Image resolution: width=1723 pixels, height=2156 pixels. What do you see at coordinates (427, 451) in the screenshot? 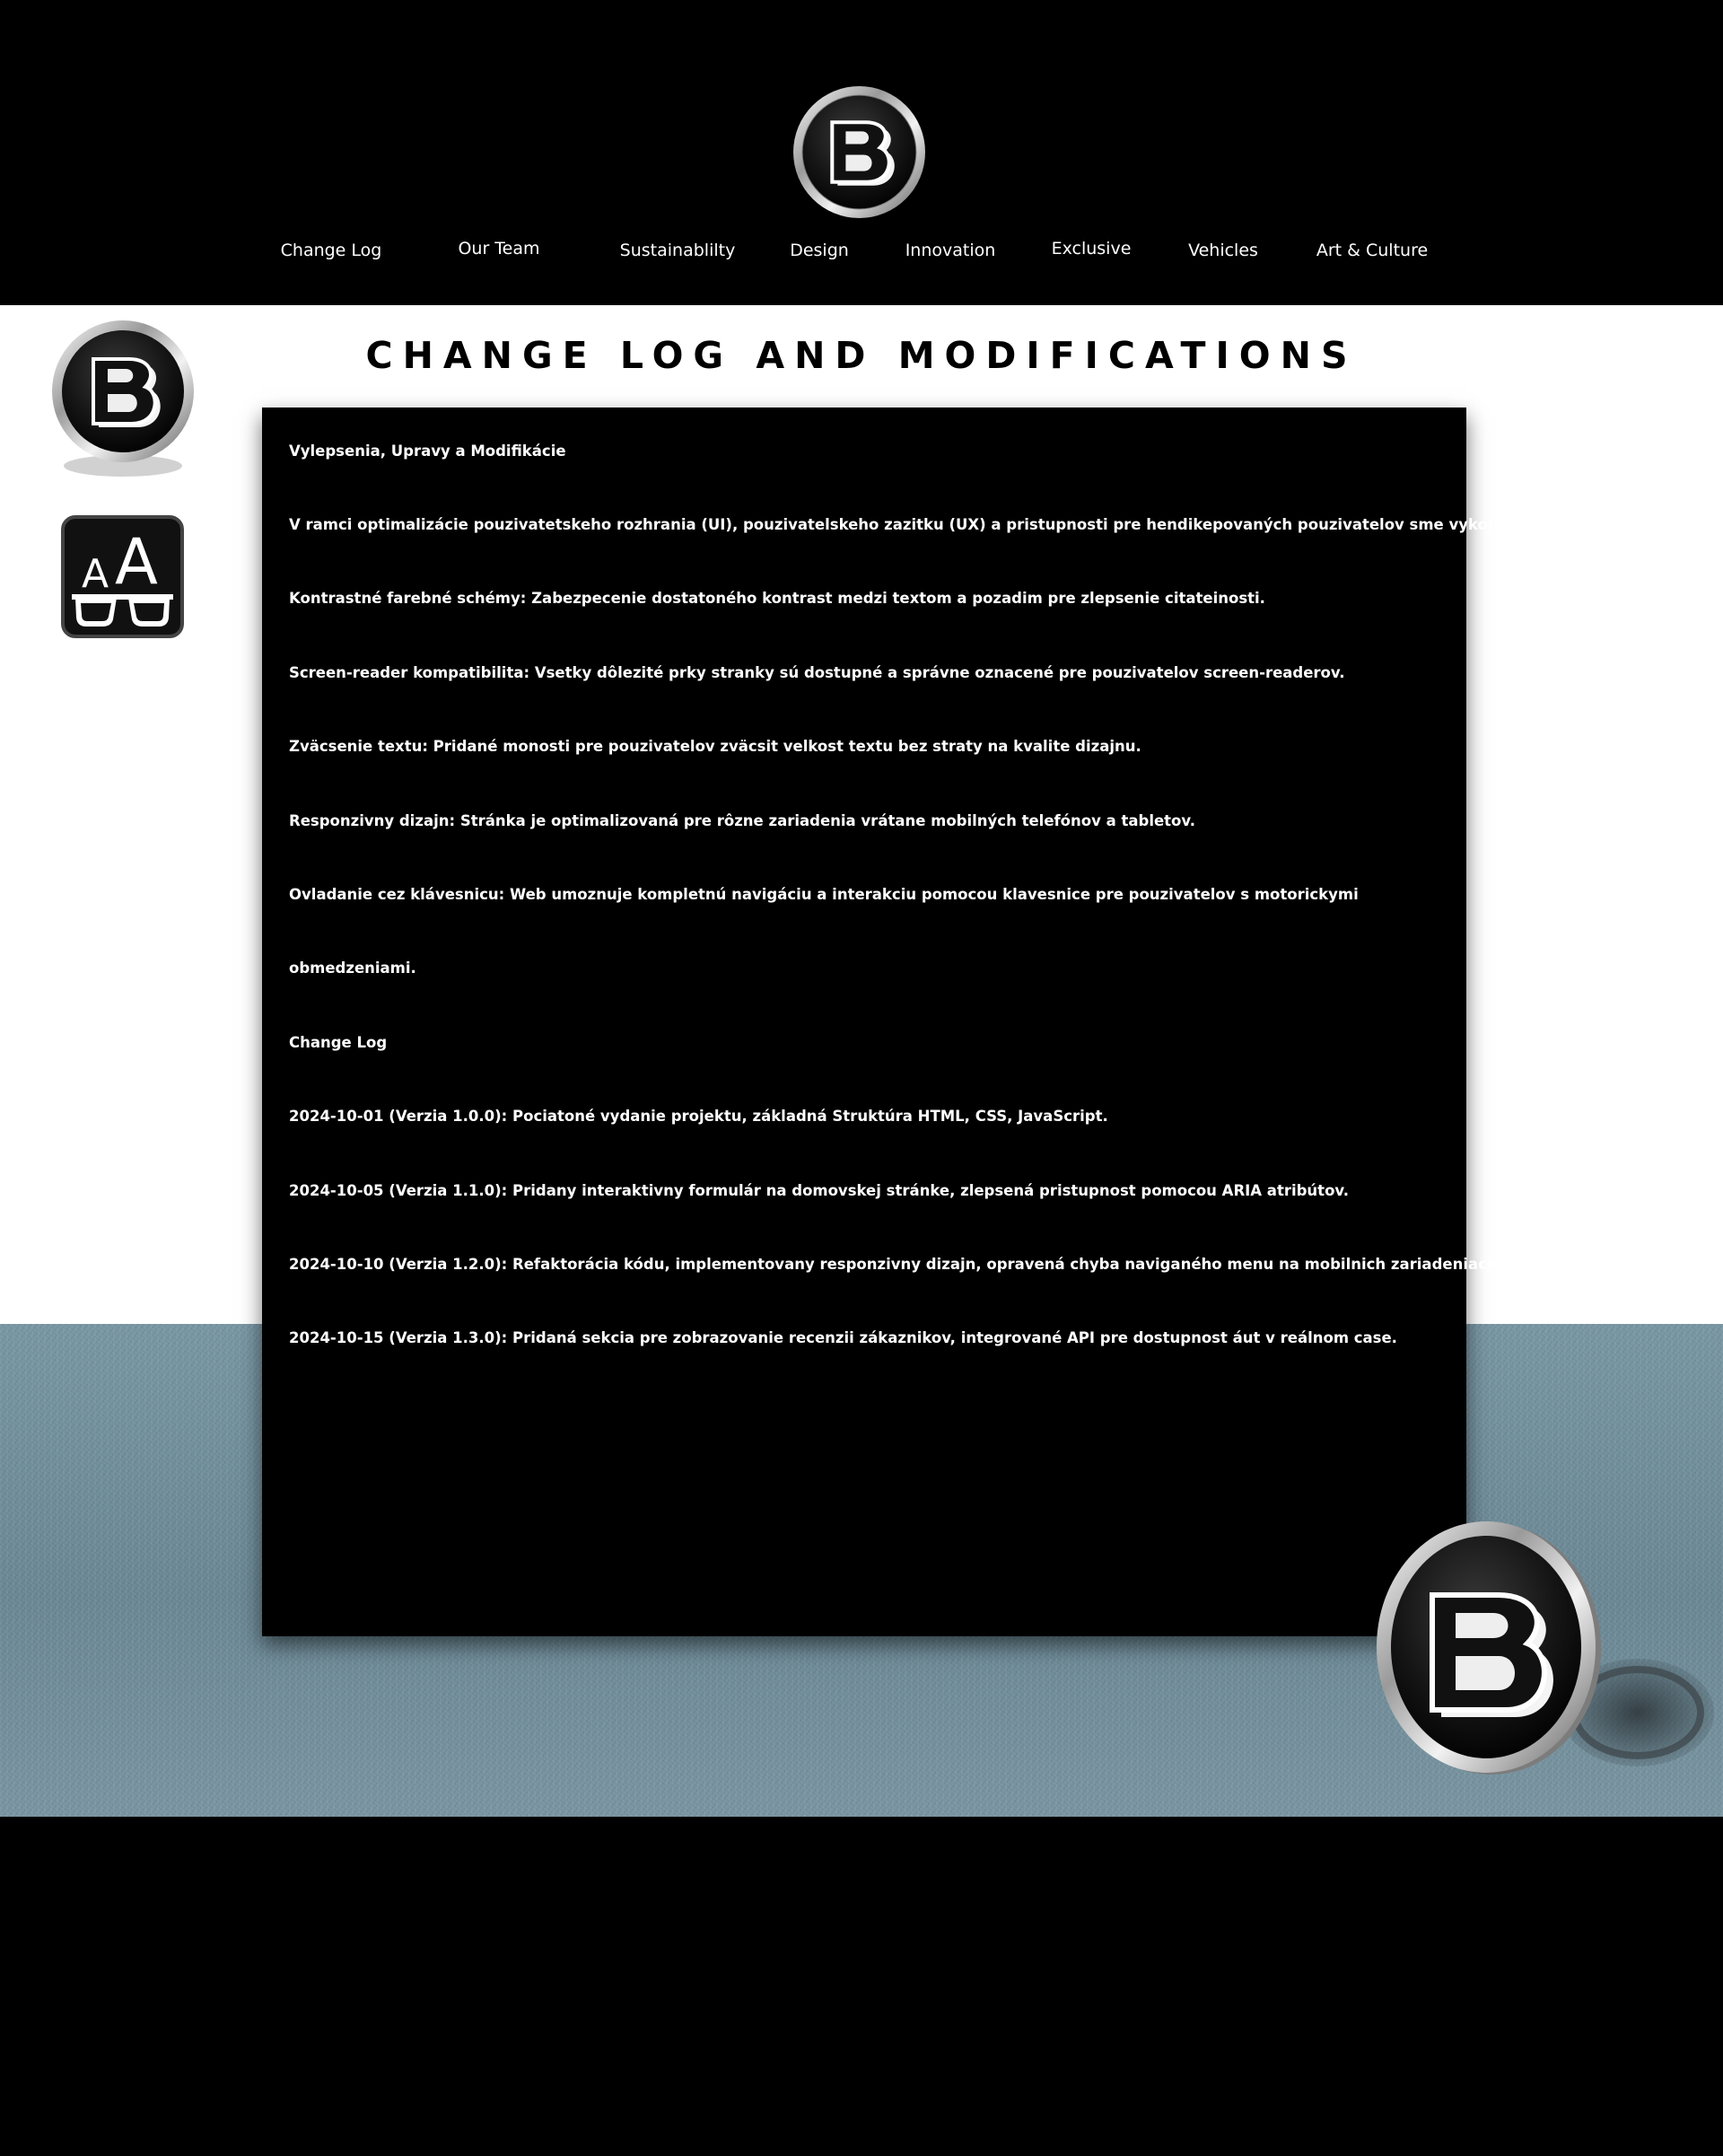
I see `changelog-heading: Vylepsenia, Upravy a Modifikácie` at bounding box center [427, 451].